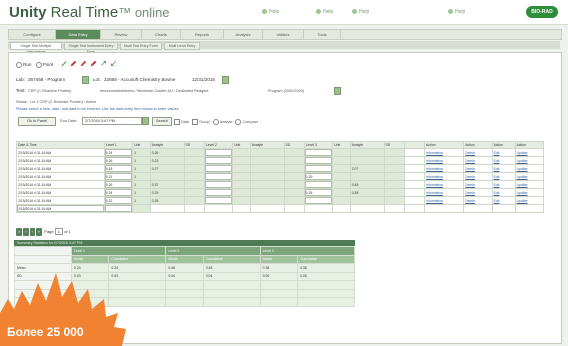  Describe the element at coordinates (58, 231) in the screenshot. I see `page-number-input: 1` at that location.